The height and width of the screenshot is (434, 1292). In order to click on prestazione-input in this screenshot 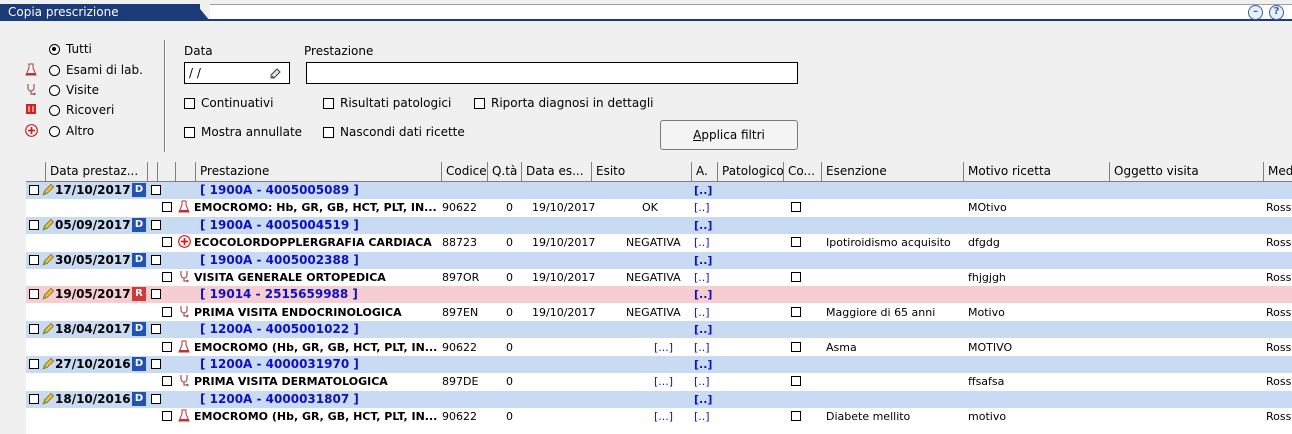, I will do `click(552, 73)`.